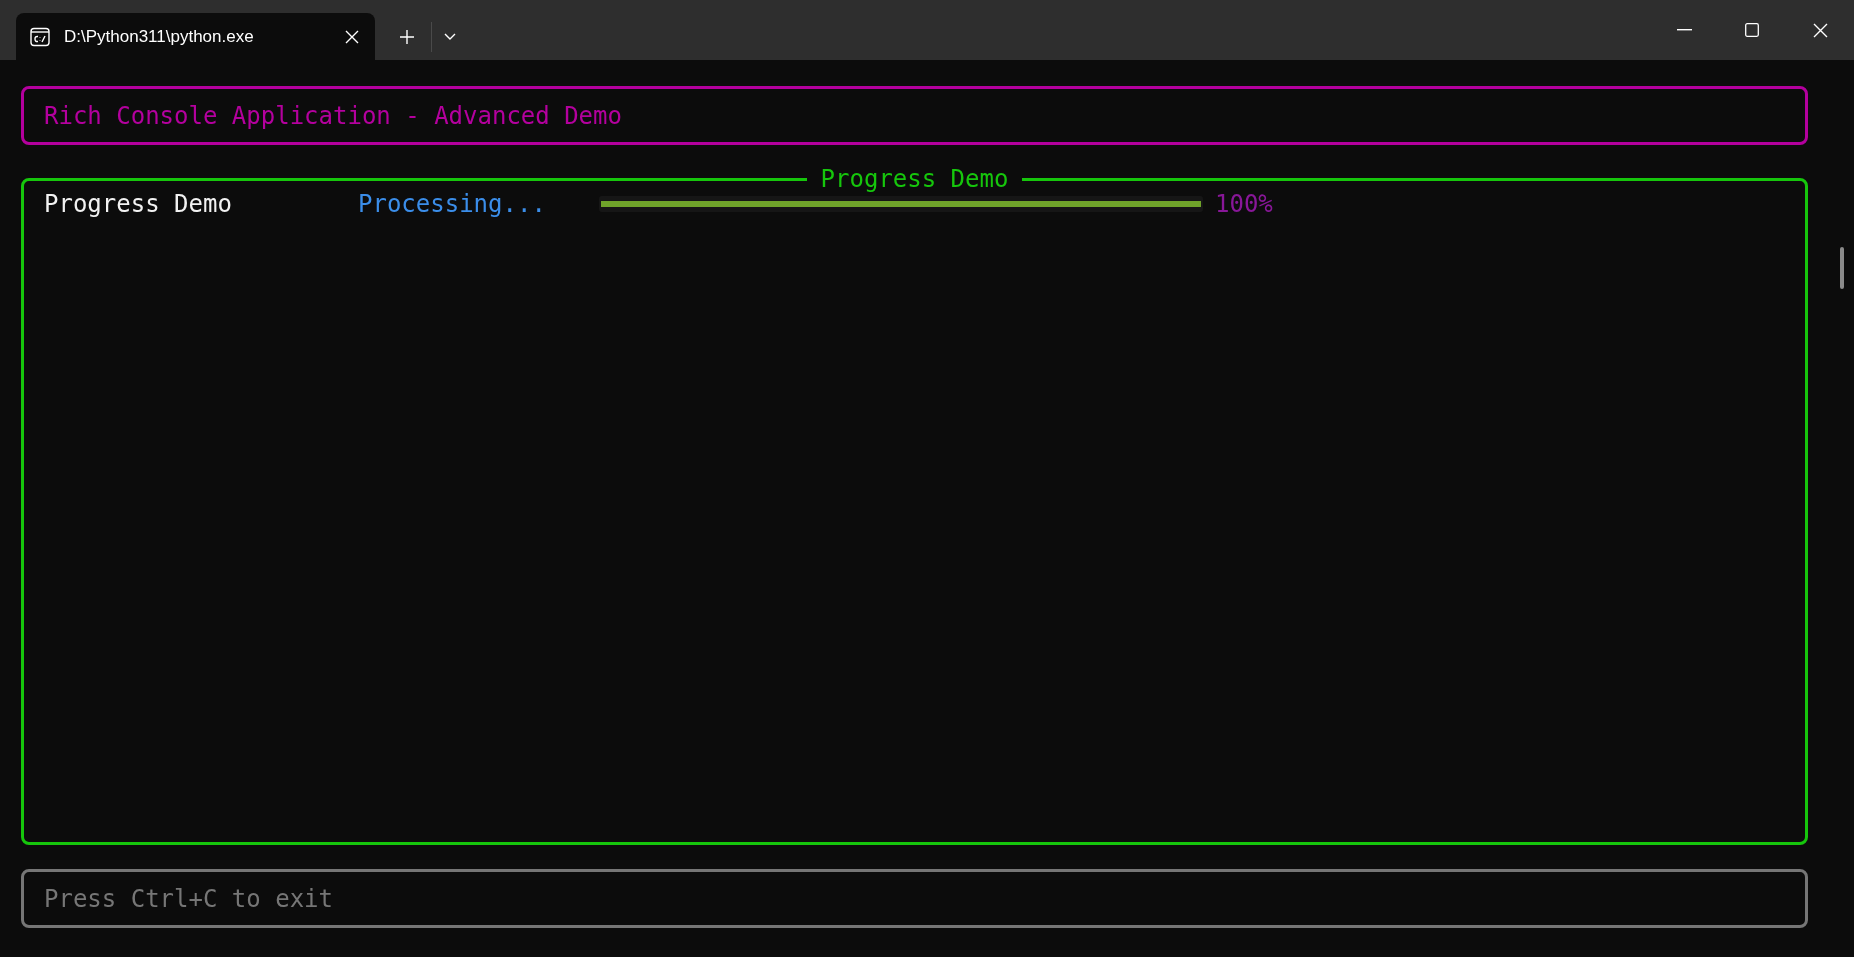 Image resolution: width=1854 pixels, height=957 pixels. I want to click on terminal-tab: D:\Python311\python.exe, so click(195, 36).